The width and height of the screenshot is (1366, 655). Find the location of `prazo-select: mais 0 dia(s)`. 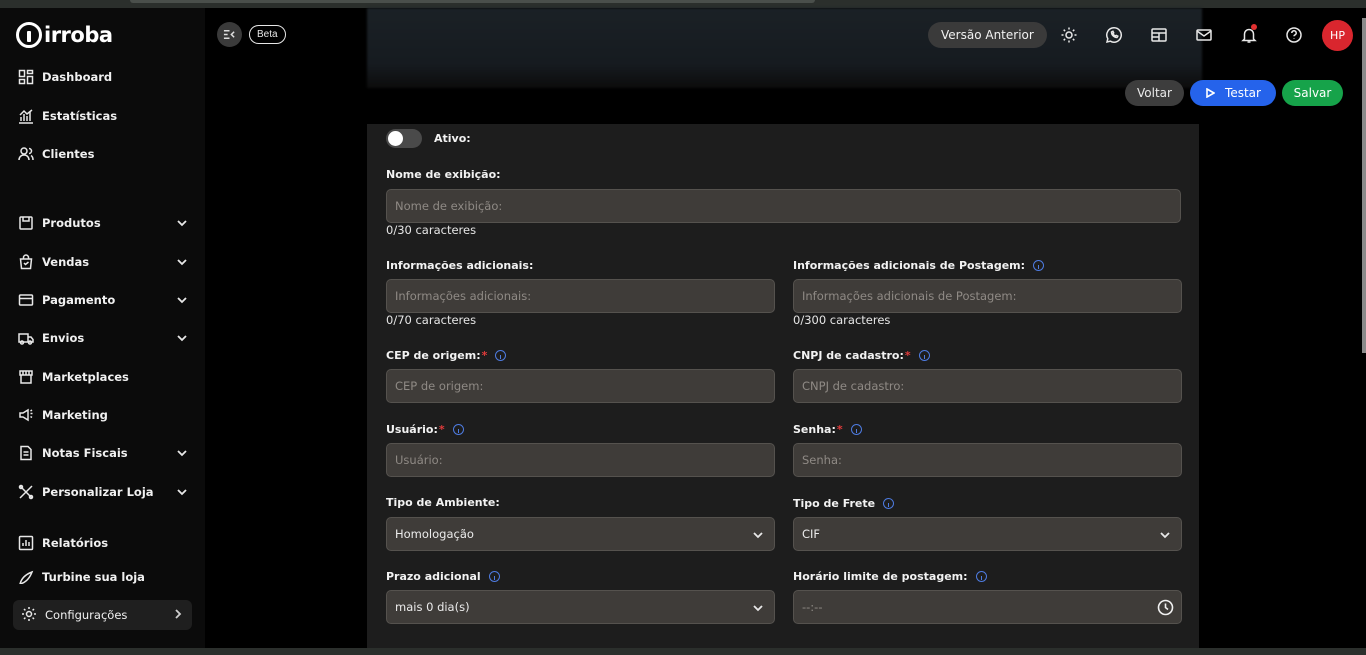

prazo-select: mais 0 dia(s) is located at coordinates (580, 607).